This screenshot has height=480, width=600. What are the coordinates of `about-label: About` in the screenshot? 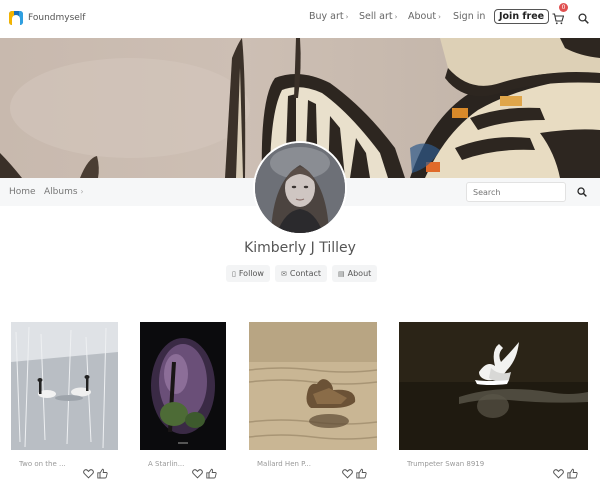 It's located at (359, 273).